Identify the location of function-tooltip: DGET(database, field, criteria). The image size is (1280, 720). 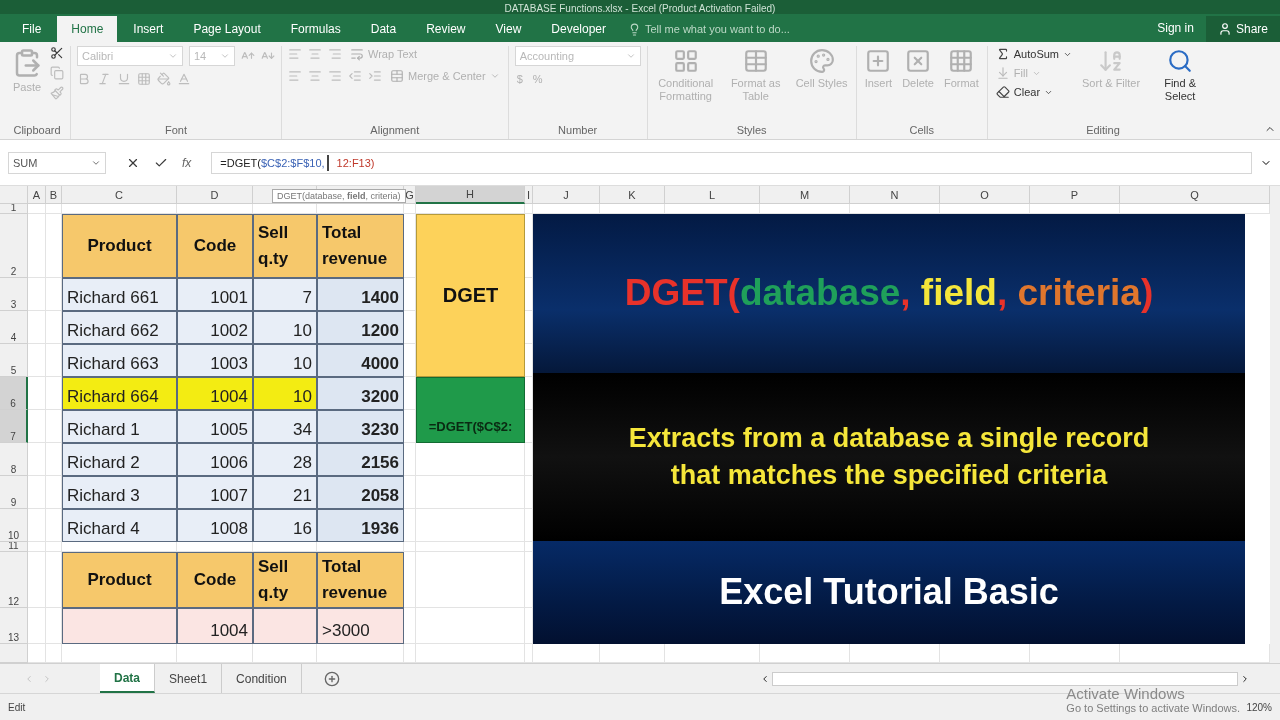
(339, 196).